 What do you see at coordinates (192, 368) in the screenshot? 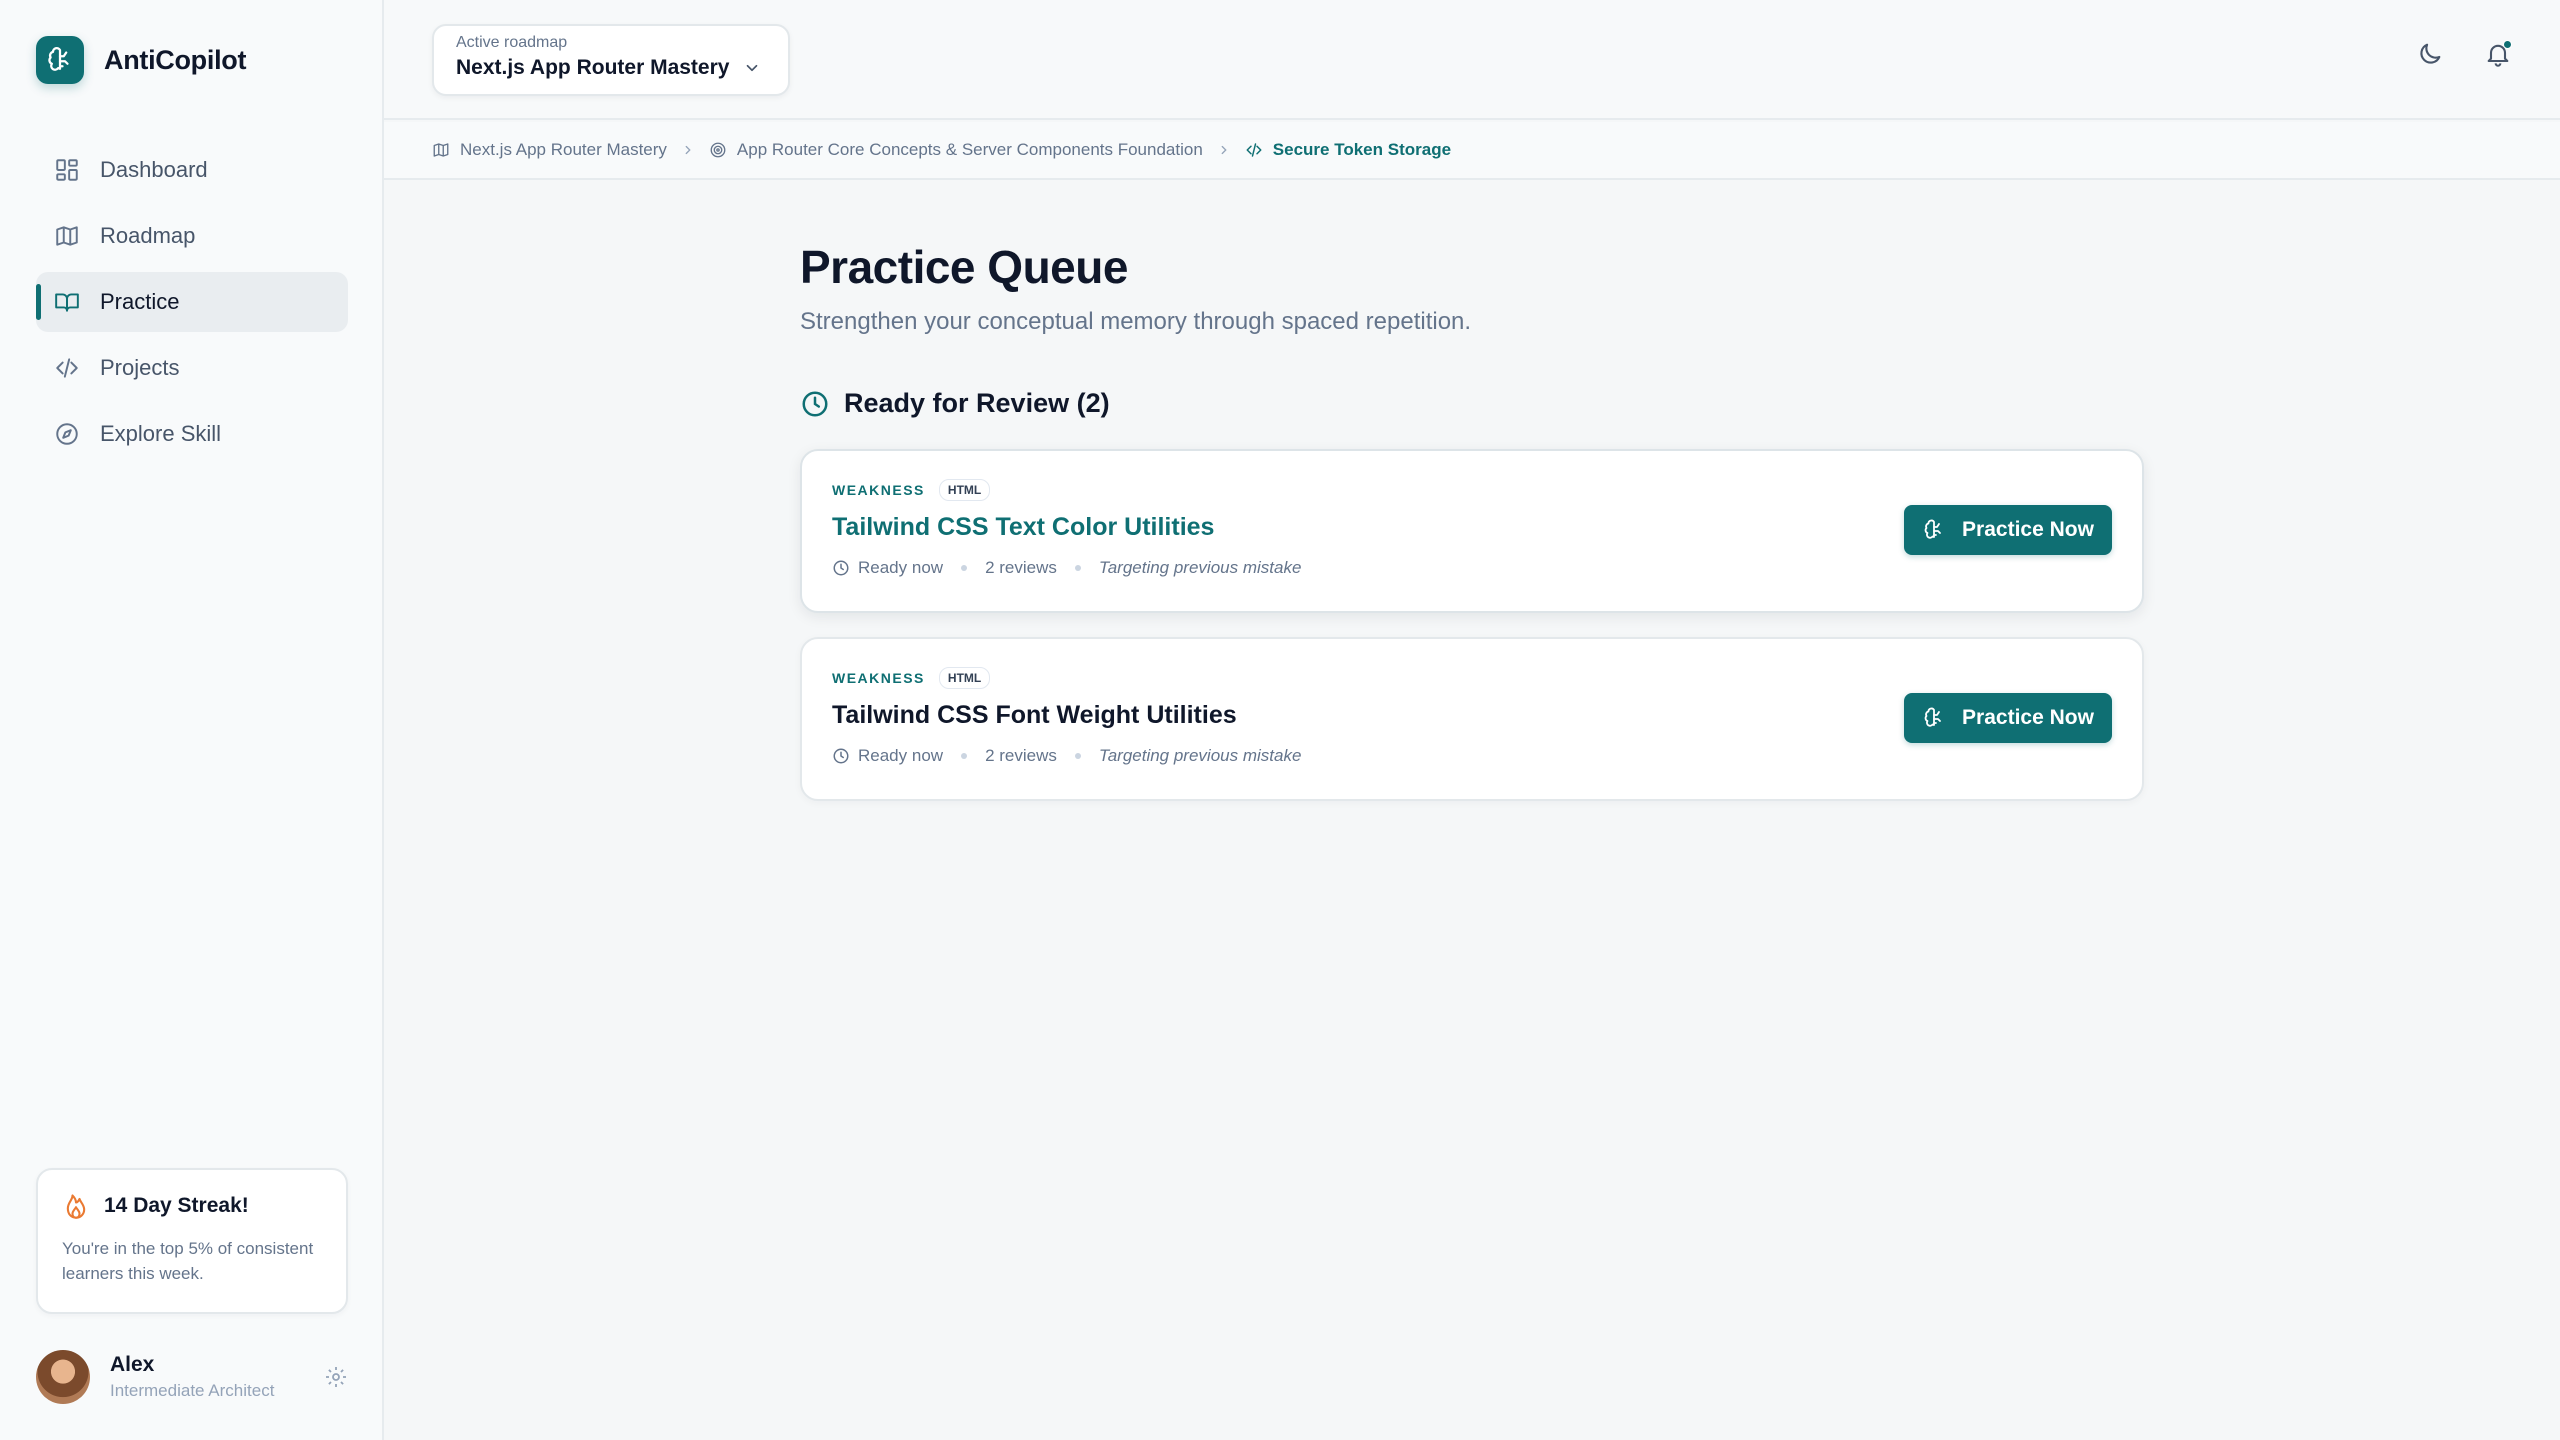
I see `sidebar-item-projects: Projects` at bounding box center [192, 368].